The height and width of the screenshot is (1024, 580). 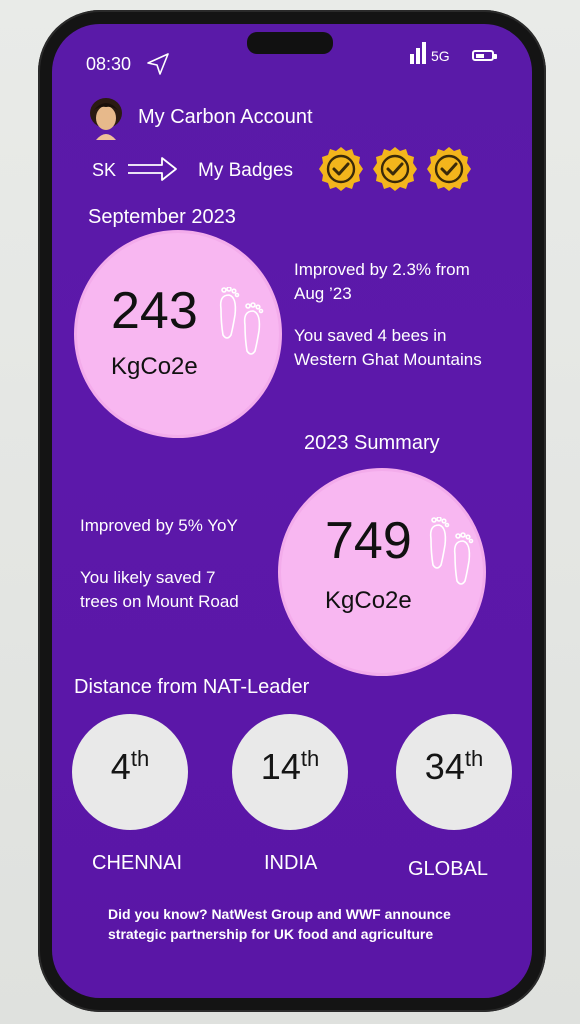 What do you see at coordinates (106, 118) in the screenshot?
I see `avatar` at bounding box center [106, 118].